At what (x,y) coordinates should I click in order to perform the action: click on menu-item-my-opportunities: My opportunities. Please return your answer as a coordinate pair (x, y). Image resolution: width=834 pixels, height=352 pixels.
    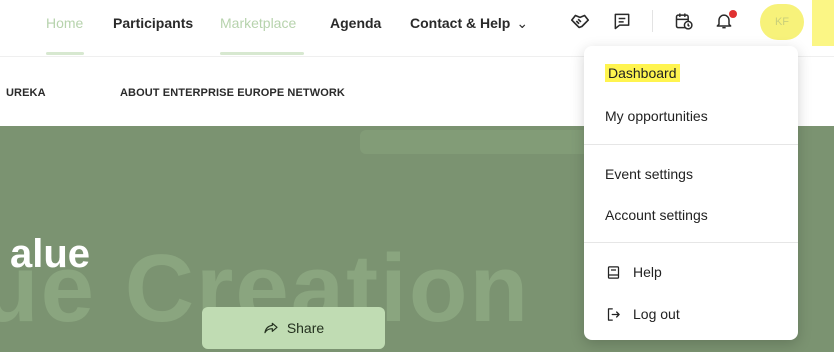
    Looking at the image, I should click on (691, 116).